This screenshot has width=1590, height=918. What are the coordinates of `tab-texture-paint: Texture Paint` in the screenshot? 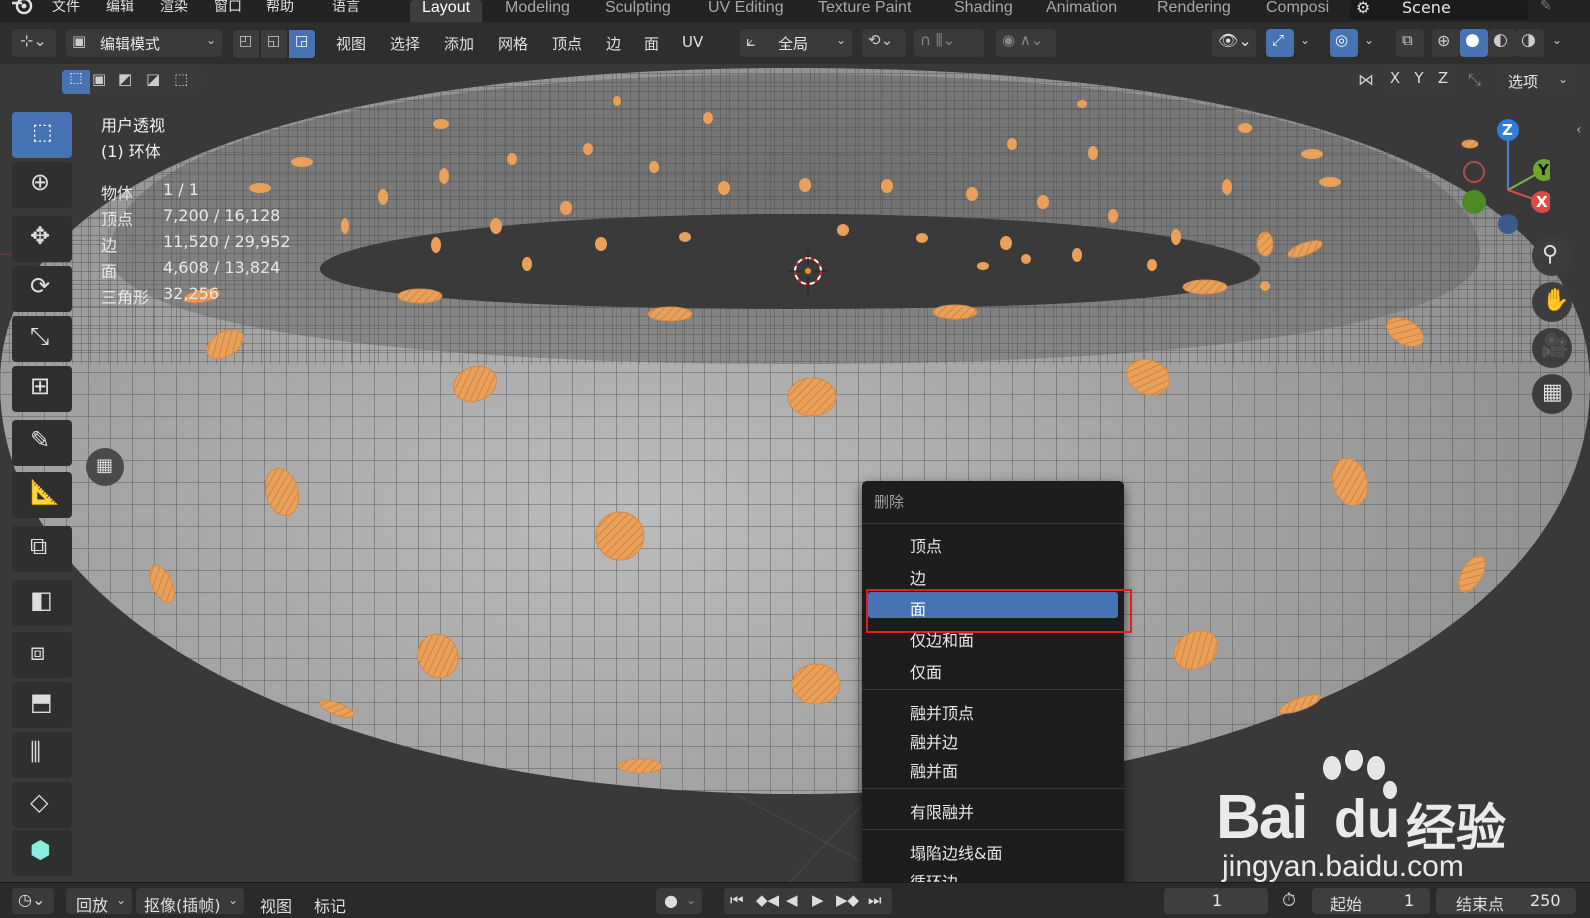 It's located at (864, 11).